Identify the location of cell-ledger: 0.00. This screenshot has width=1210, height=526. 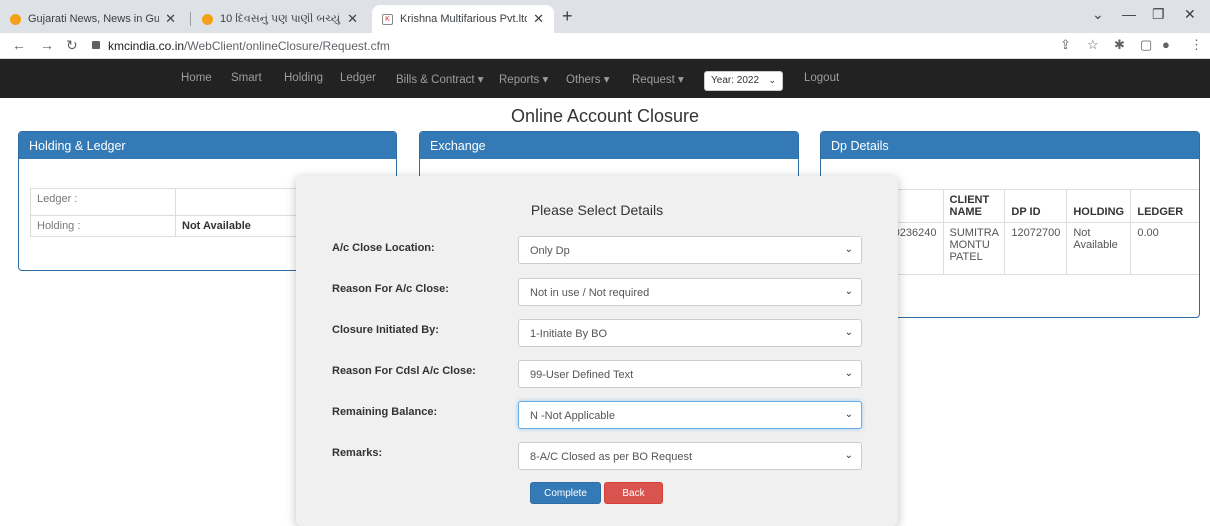
(1164, 248).